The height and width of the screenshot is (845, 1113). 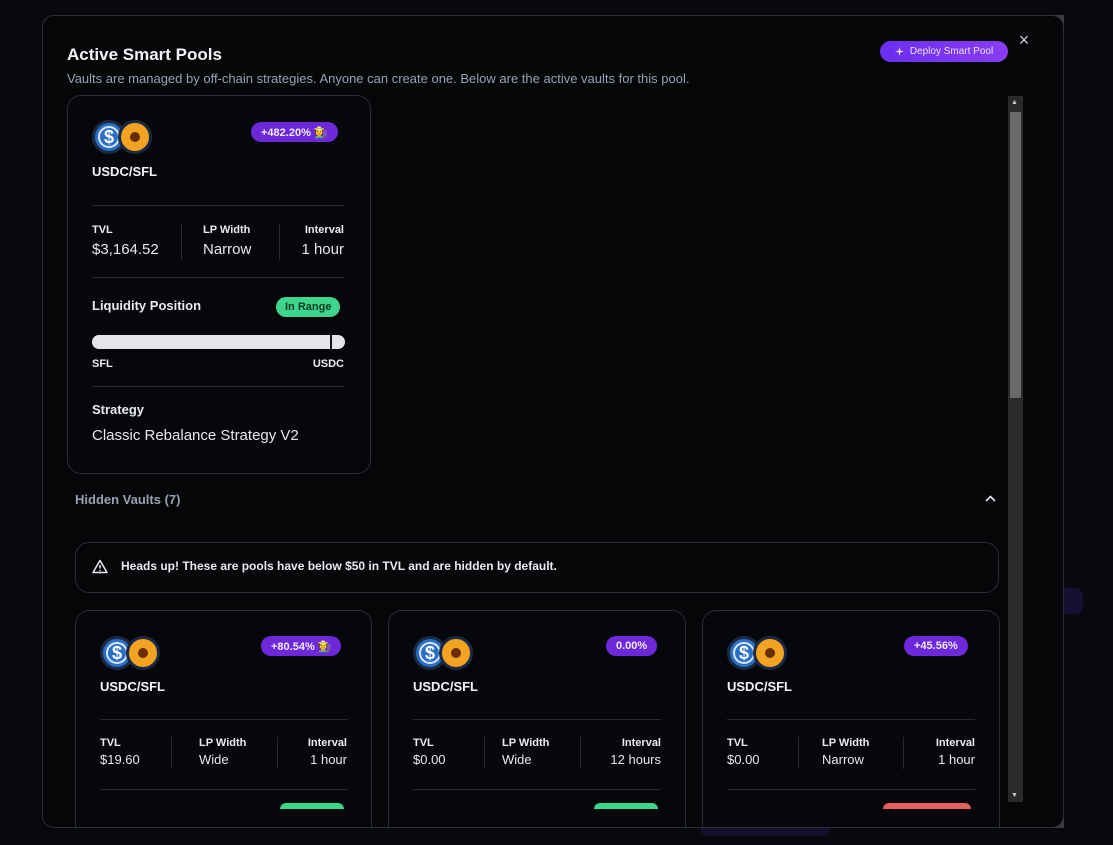 What do you see at coordinates (1015, 255) in the screenshot?
I see `scrollbar-thumb` at bounding box center [1015, 255].